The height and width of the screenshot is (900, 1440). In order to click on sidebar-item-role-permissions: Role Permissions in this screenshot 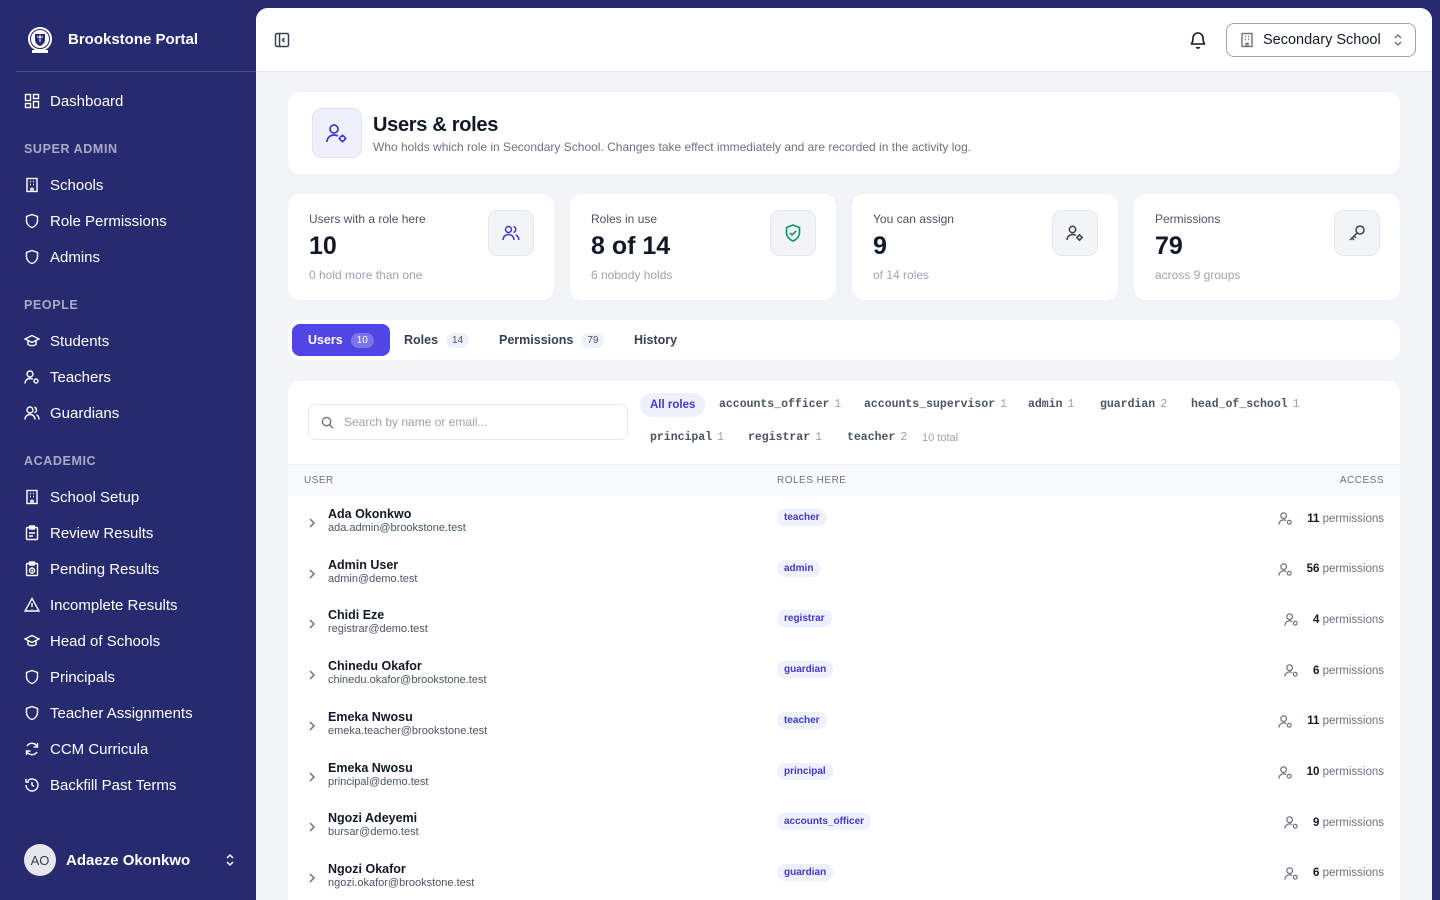, I will do `click(128, 221)`.